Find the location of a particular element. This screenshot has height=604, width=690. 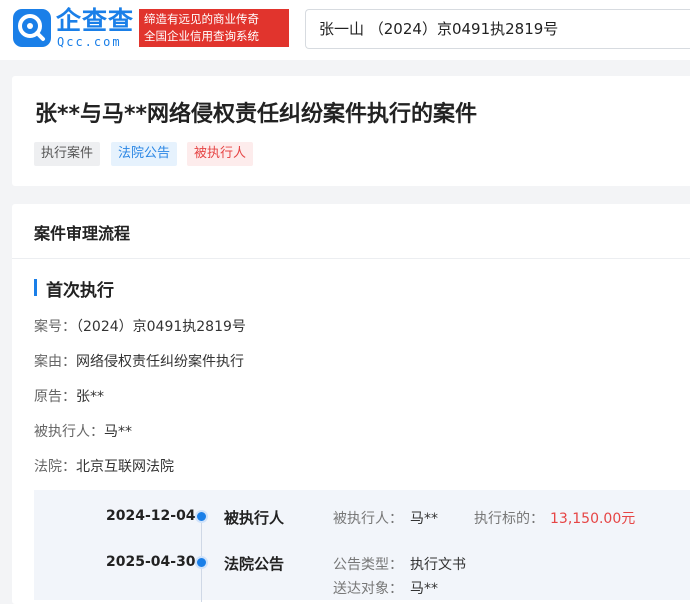

info-label: 原告： is located at coordinates (55, 397).